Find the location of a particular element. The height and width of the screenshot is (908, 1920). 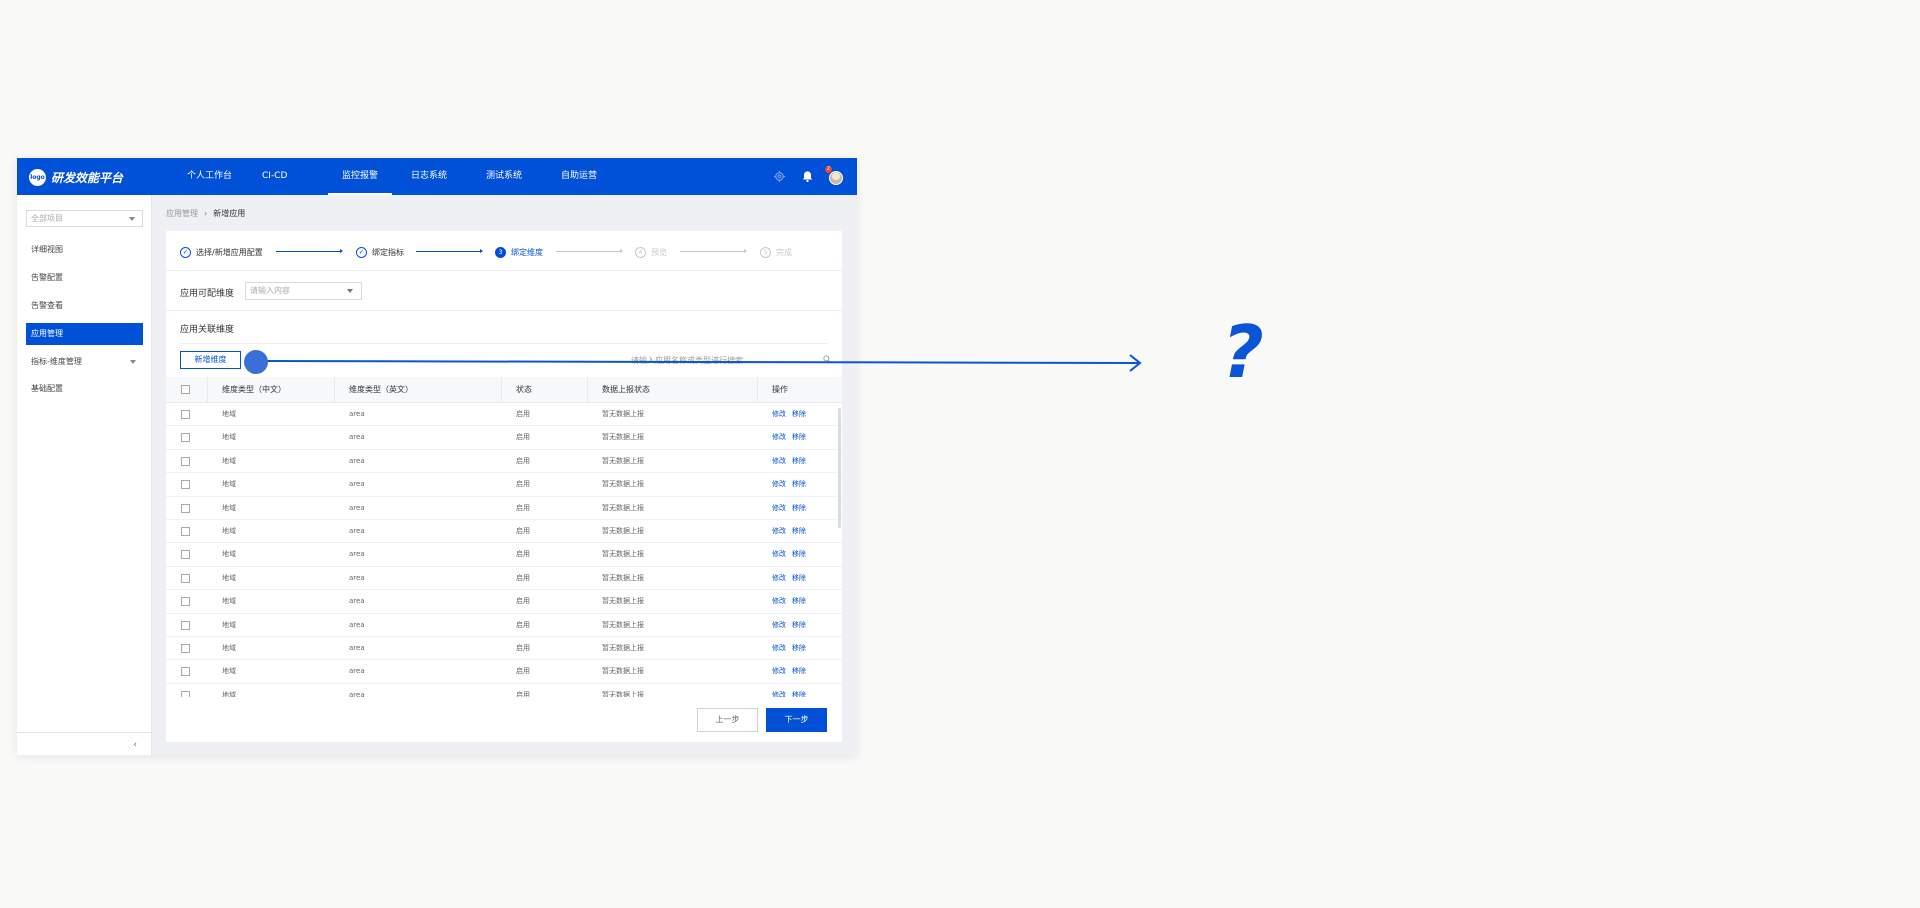

nav-item-testing: 测试系统 is located at coordinates (504, 176).